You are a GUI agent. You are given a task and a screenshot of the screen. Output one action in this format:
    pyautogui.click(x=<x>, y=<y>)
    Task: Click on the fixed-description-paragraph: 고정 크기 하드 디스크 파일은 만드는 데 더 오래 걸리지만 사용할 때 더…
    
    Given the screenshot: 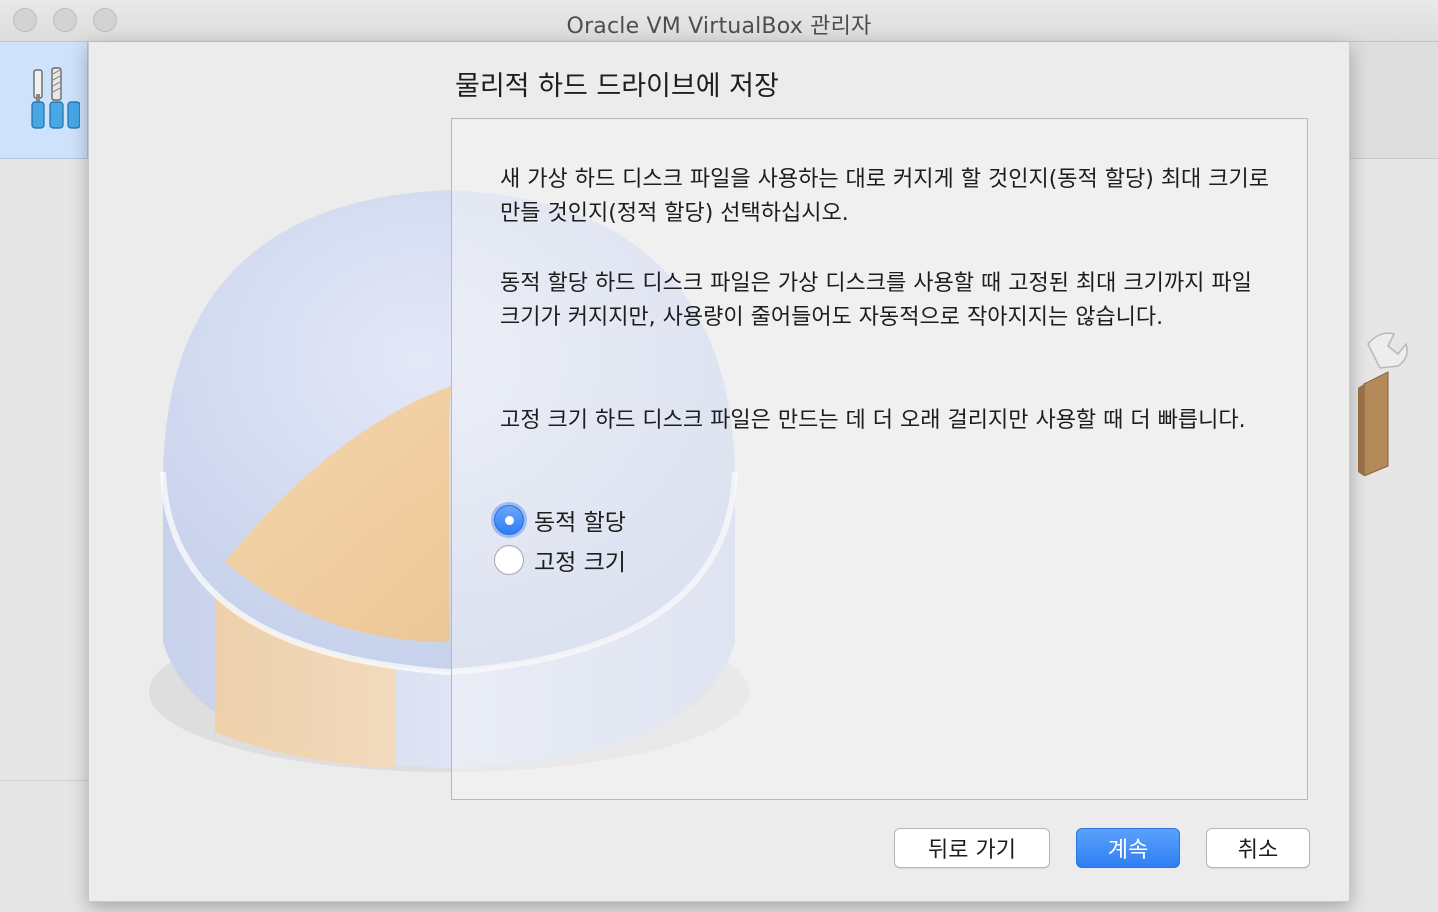 What is the action you would take?
    pyautogui.click(x=873, y=420)
    